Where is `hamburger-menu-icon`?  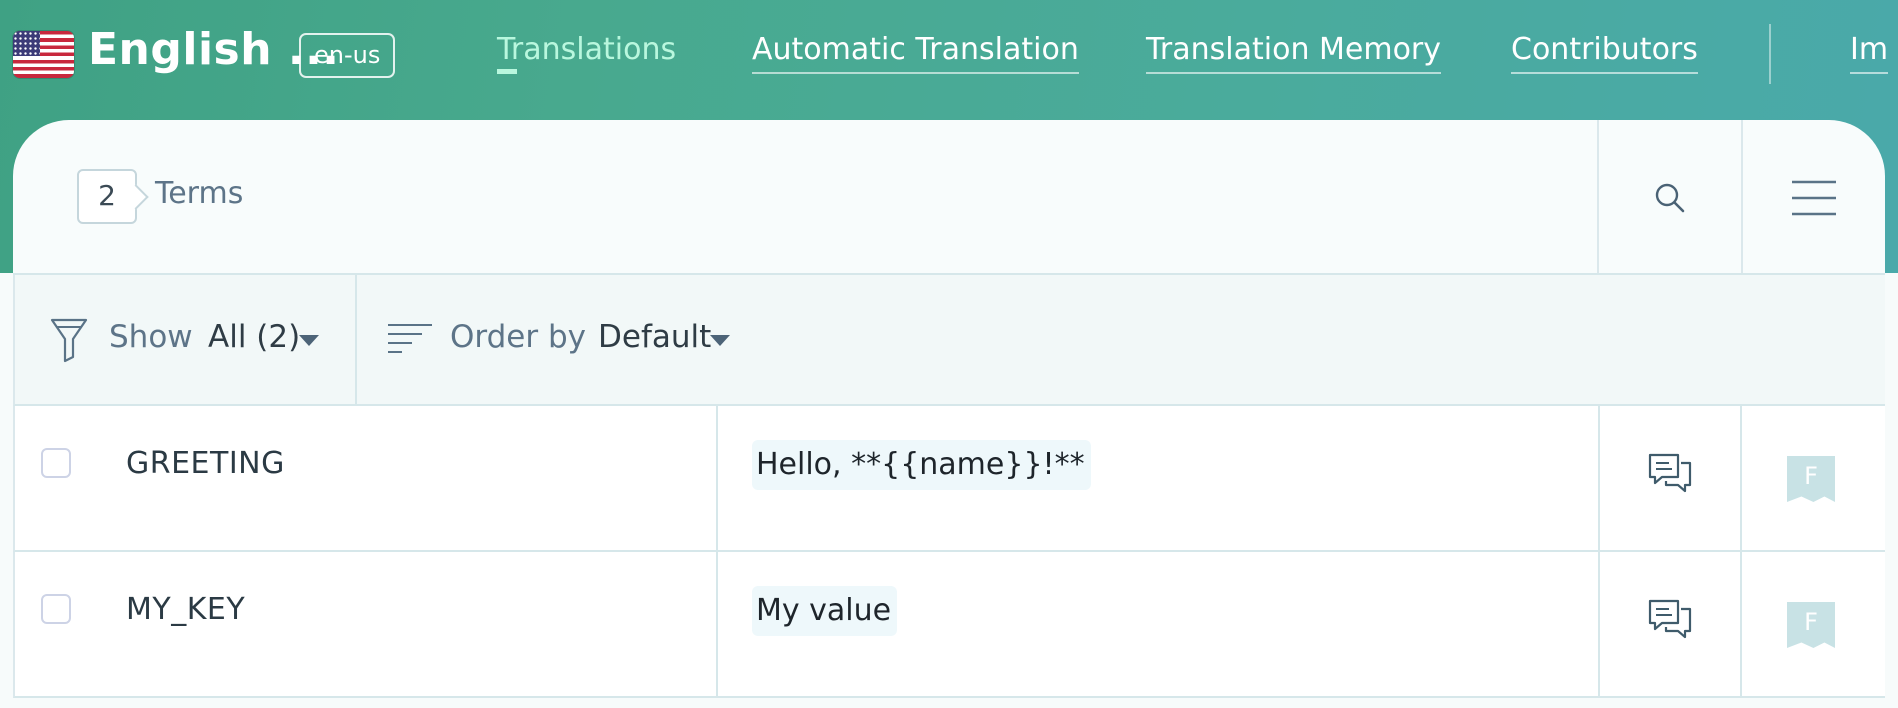
hamburger-menu-icon is located at coordinates (1814, 197).